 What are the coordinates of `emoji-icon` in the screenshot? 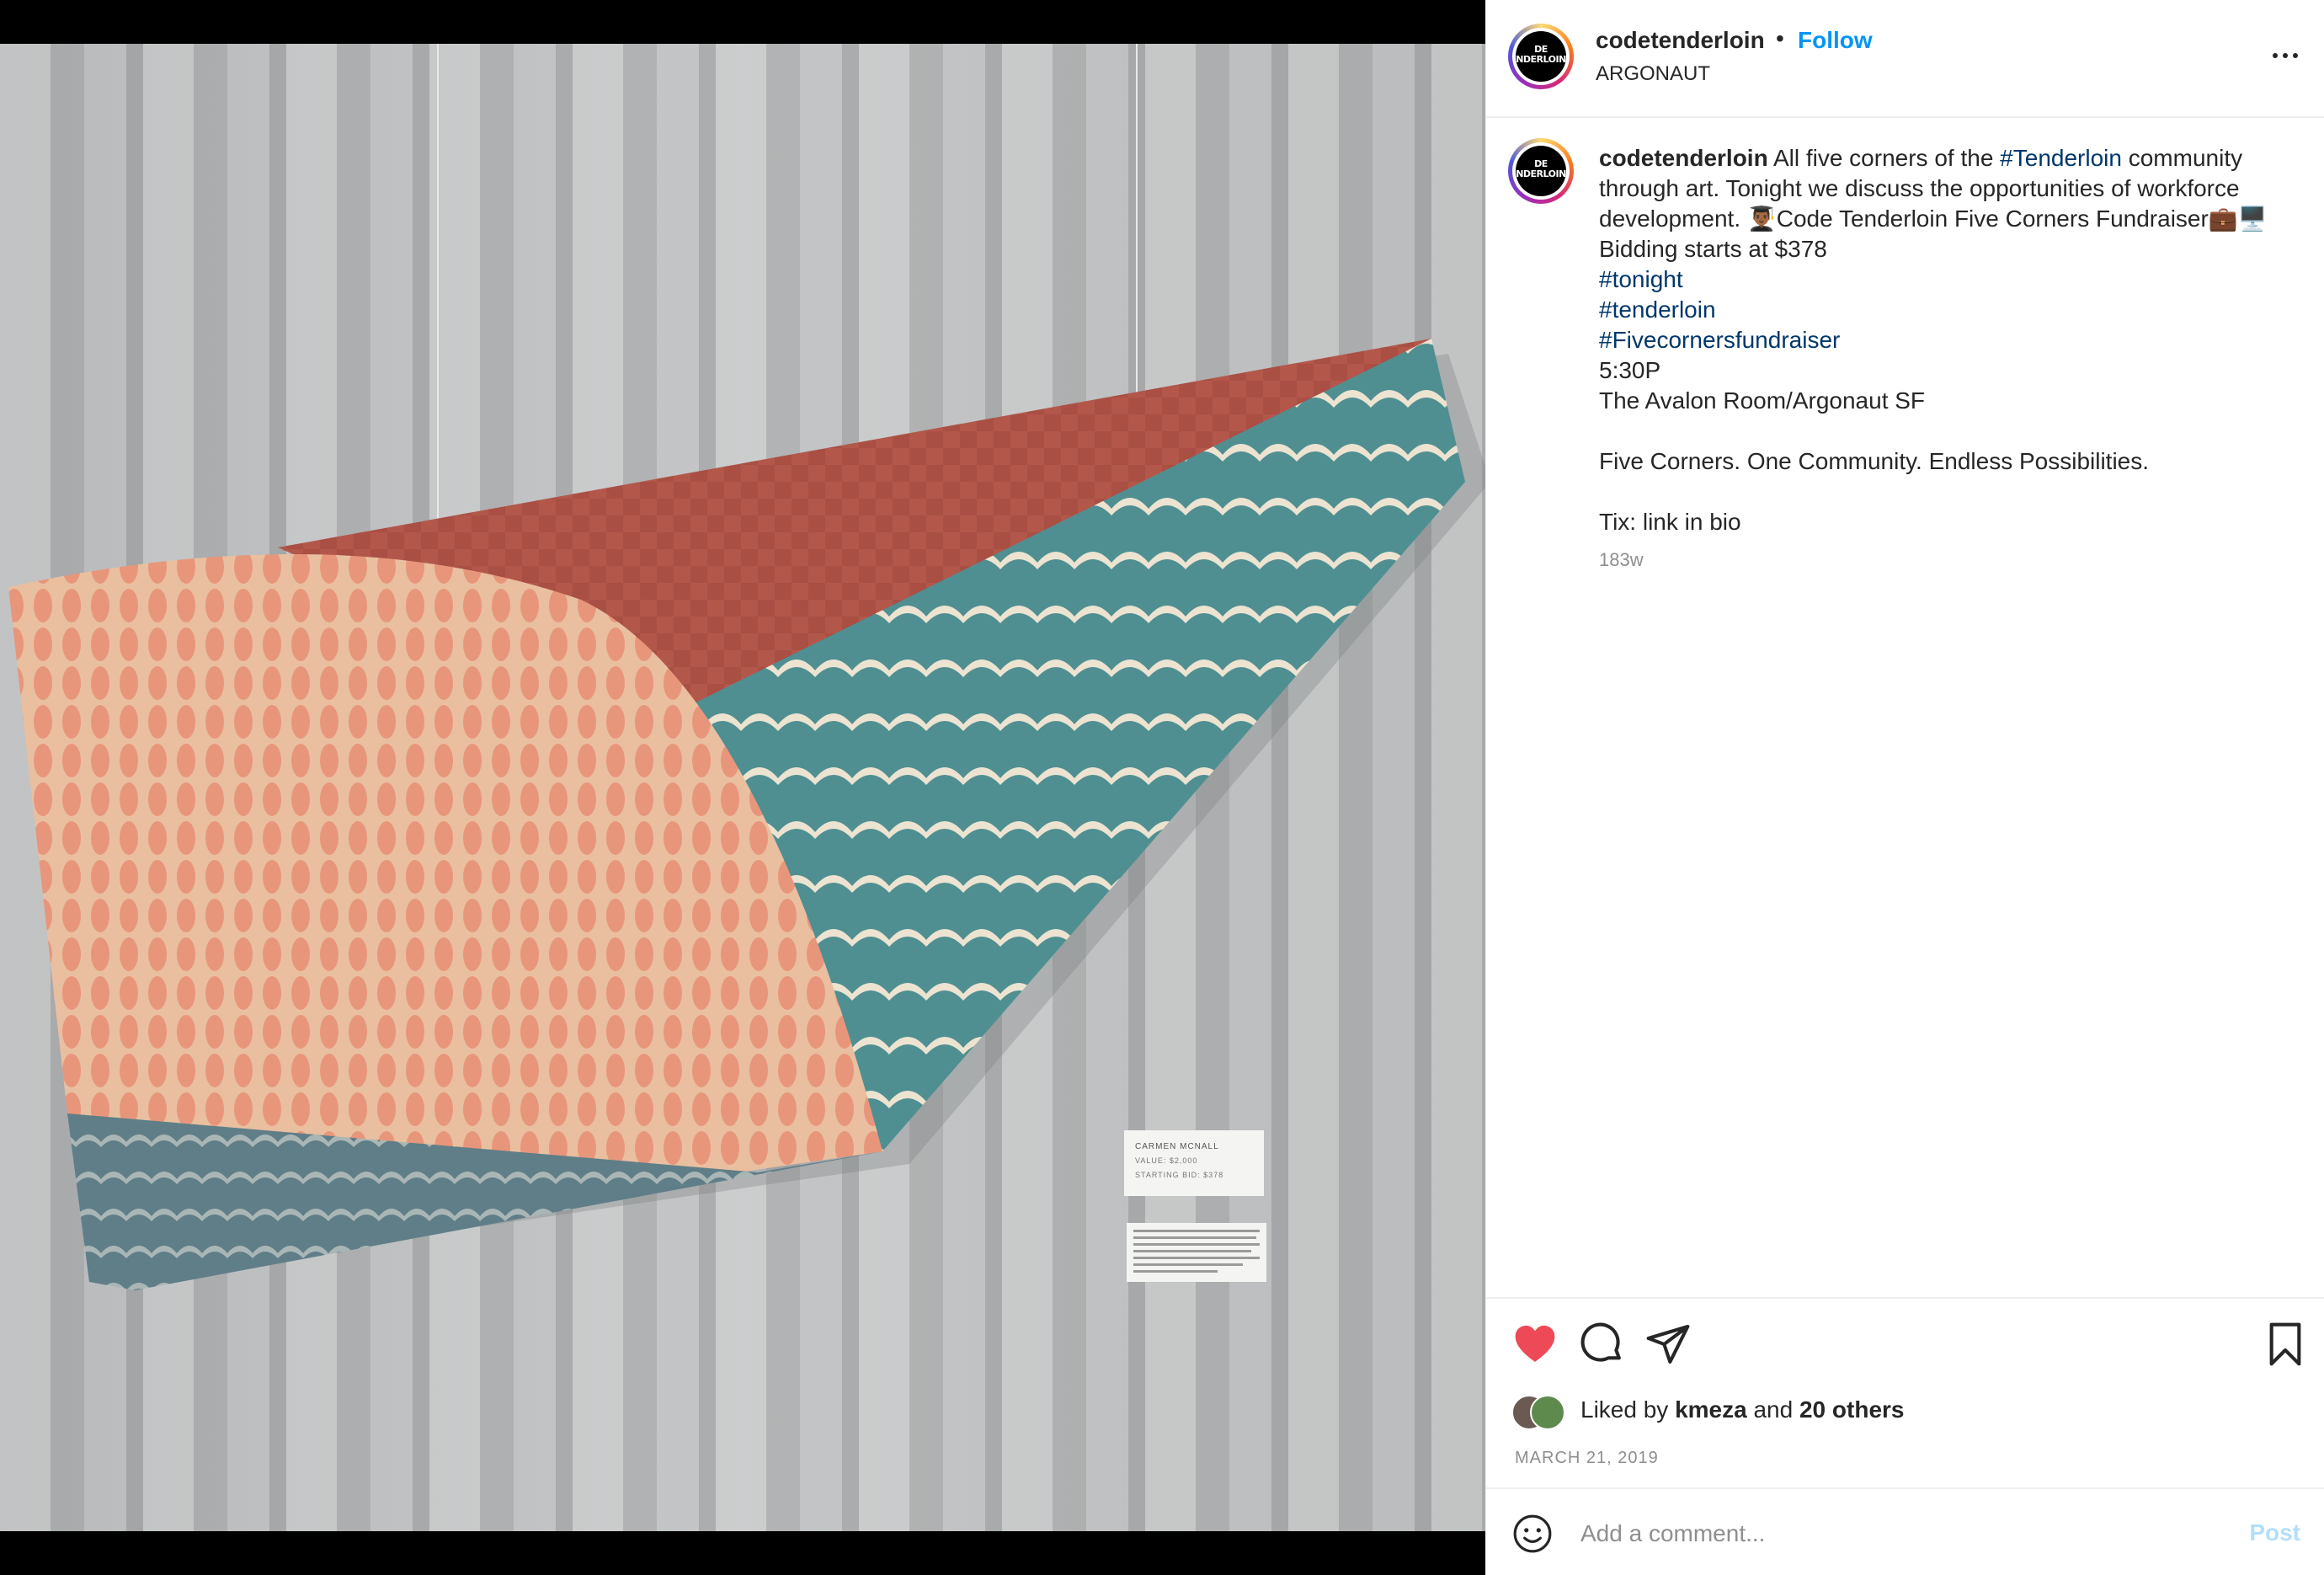 It's located at (1532, 1534).